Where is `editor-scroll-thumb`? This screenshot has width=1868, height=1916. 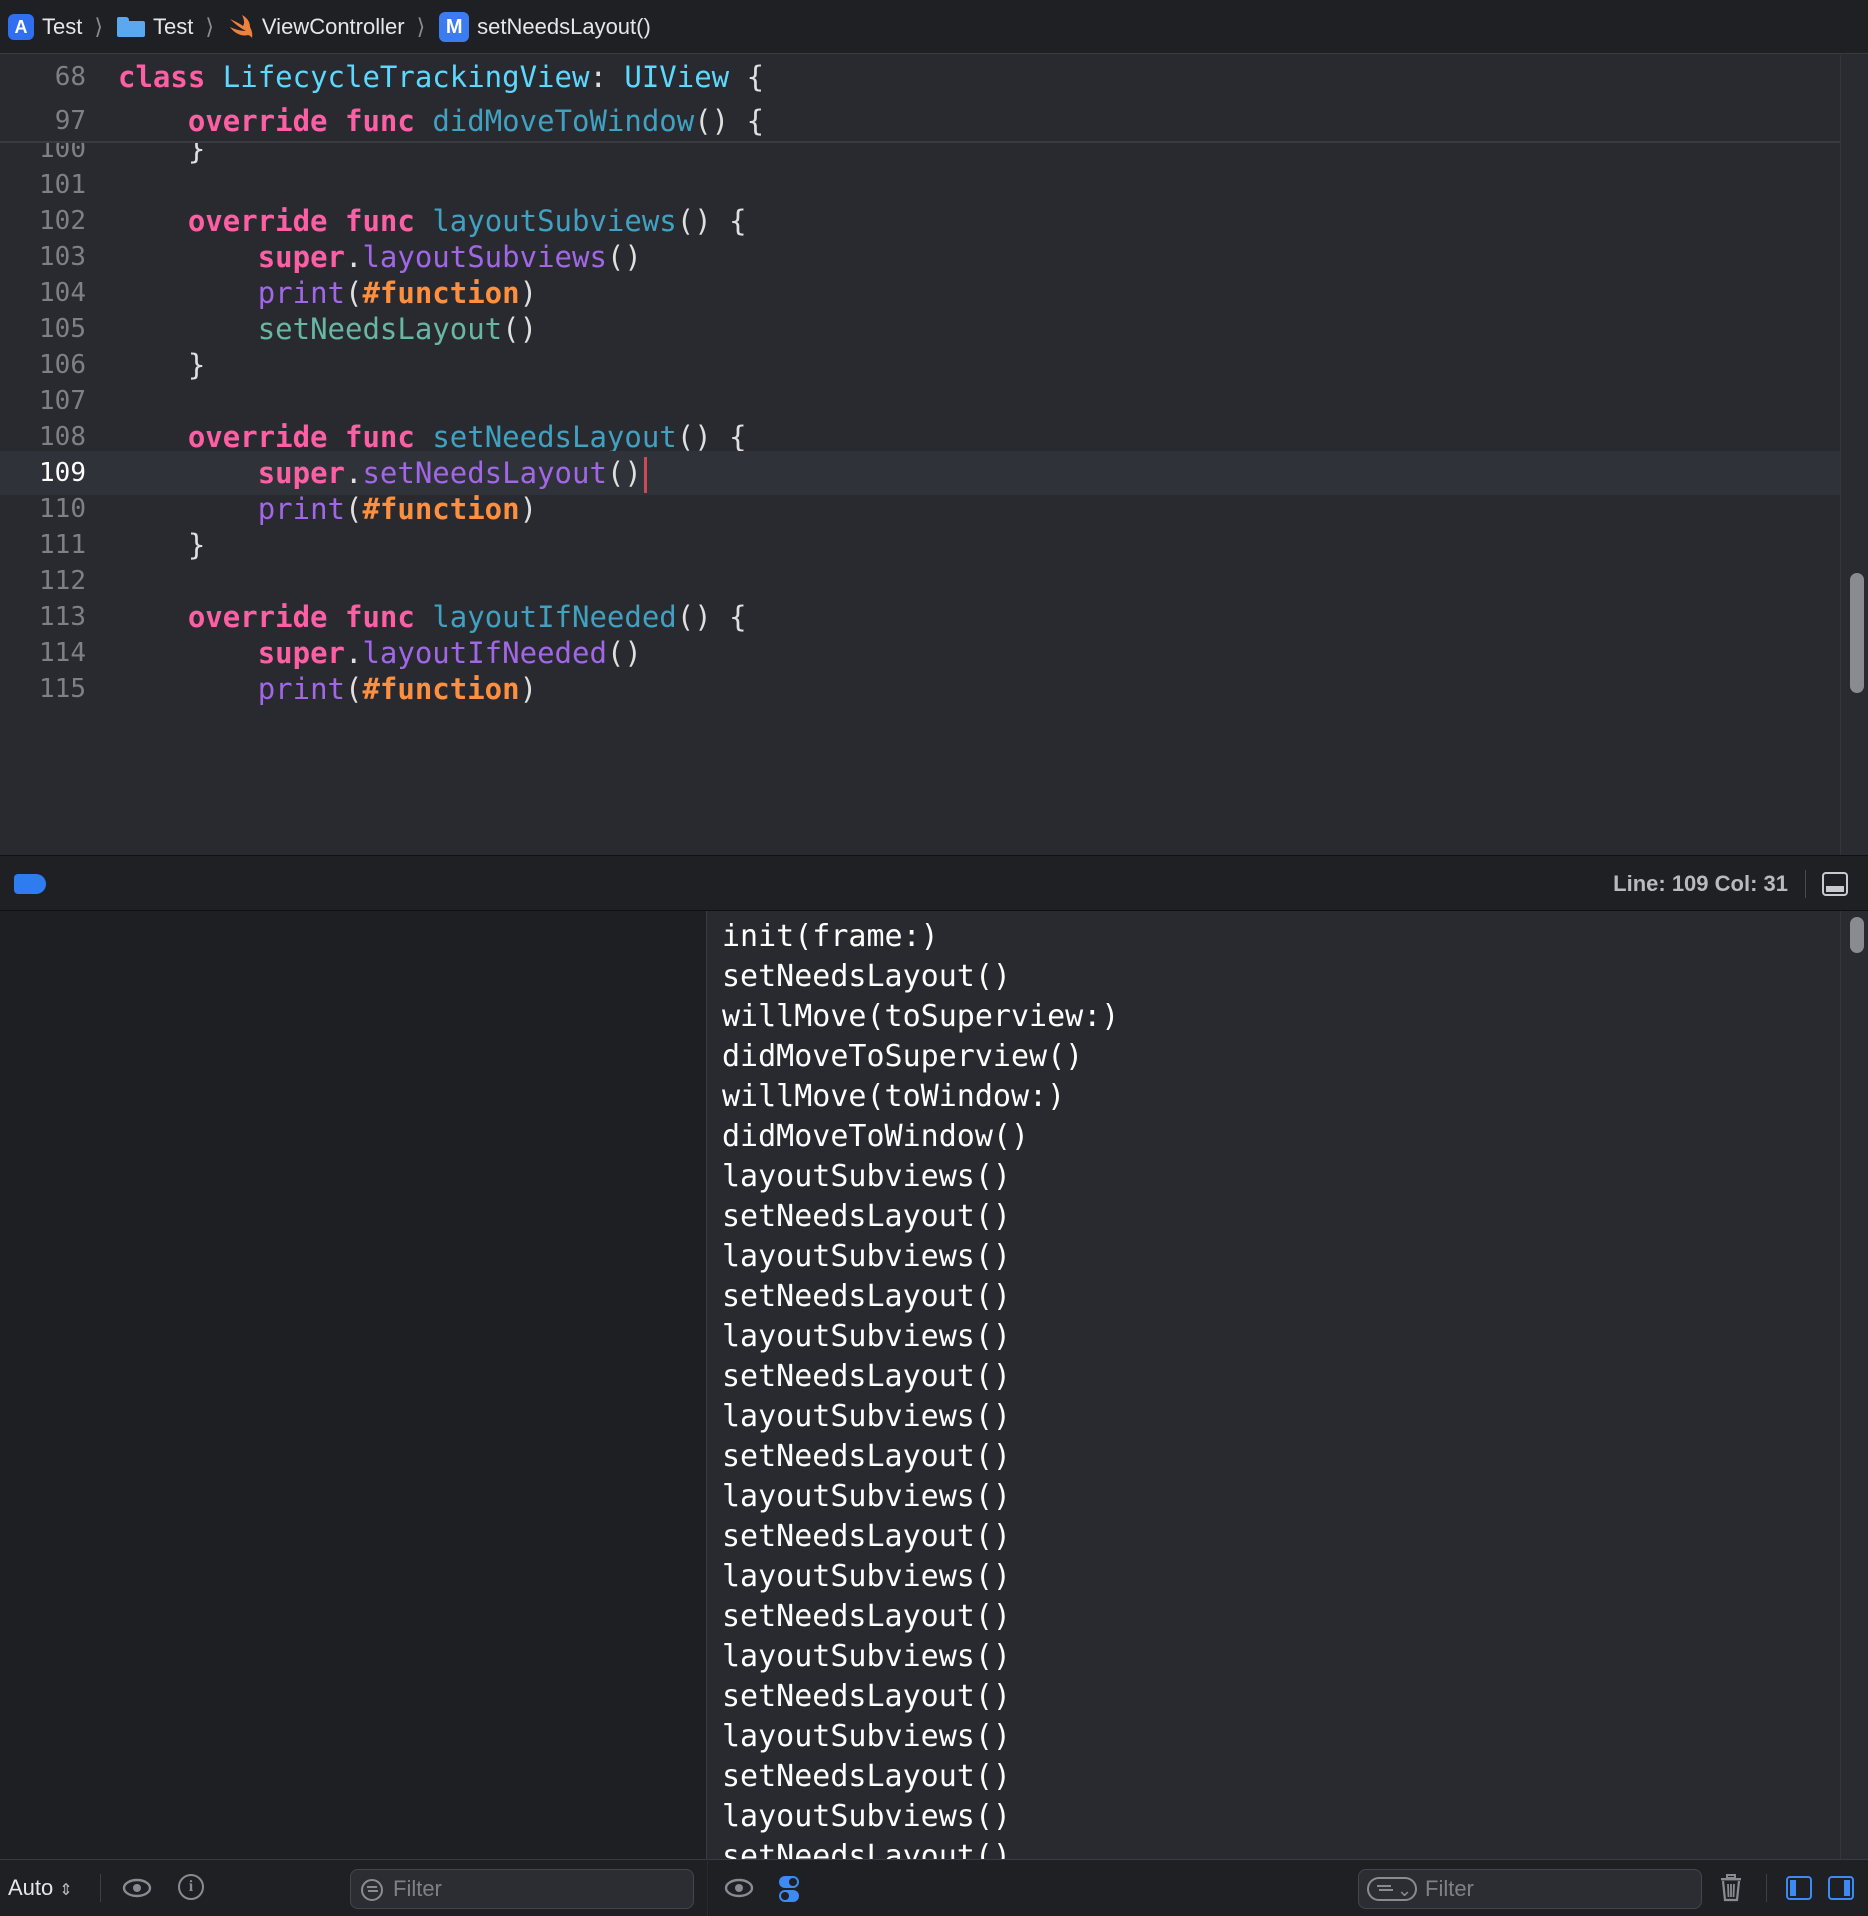 editor-scroll-thumb is located at coordinates (1857, 633).